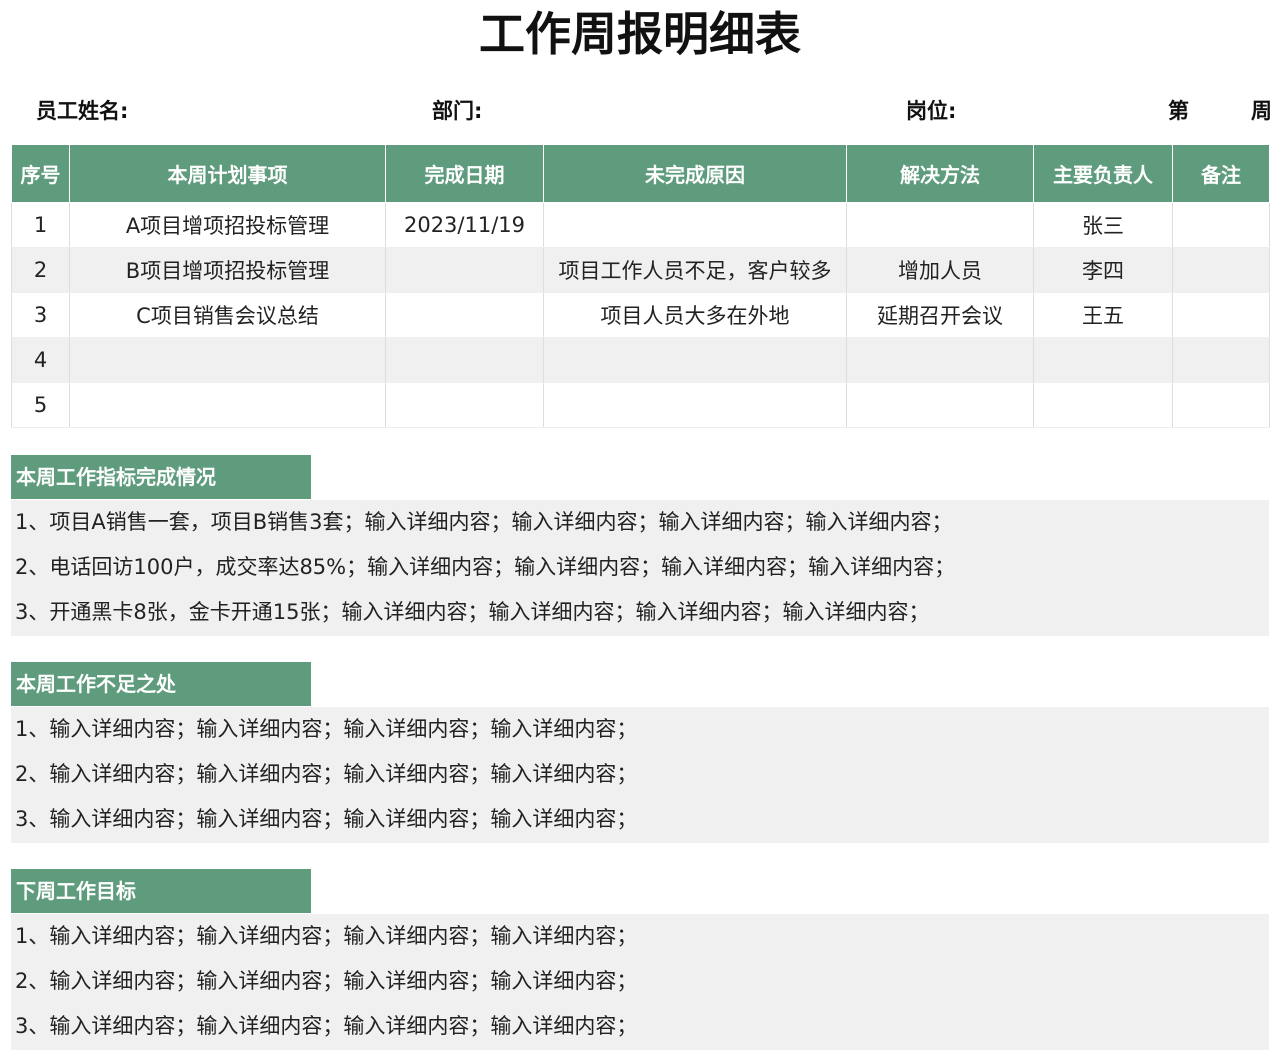 Image resolution: width=1280 pixels, height=1060 pixels. What do you see at coordinates (1103, 315) in the screenshot?
I see `cell-owner: 王五` at bounding box center [1103, 315].